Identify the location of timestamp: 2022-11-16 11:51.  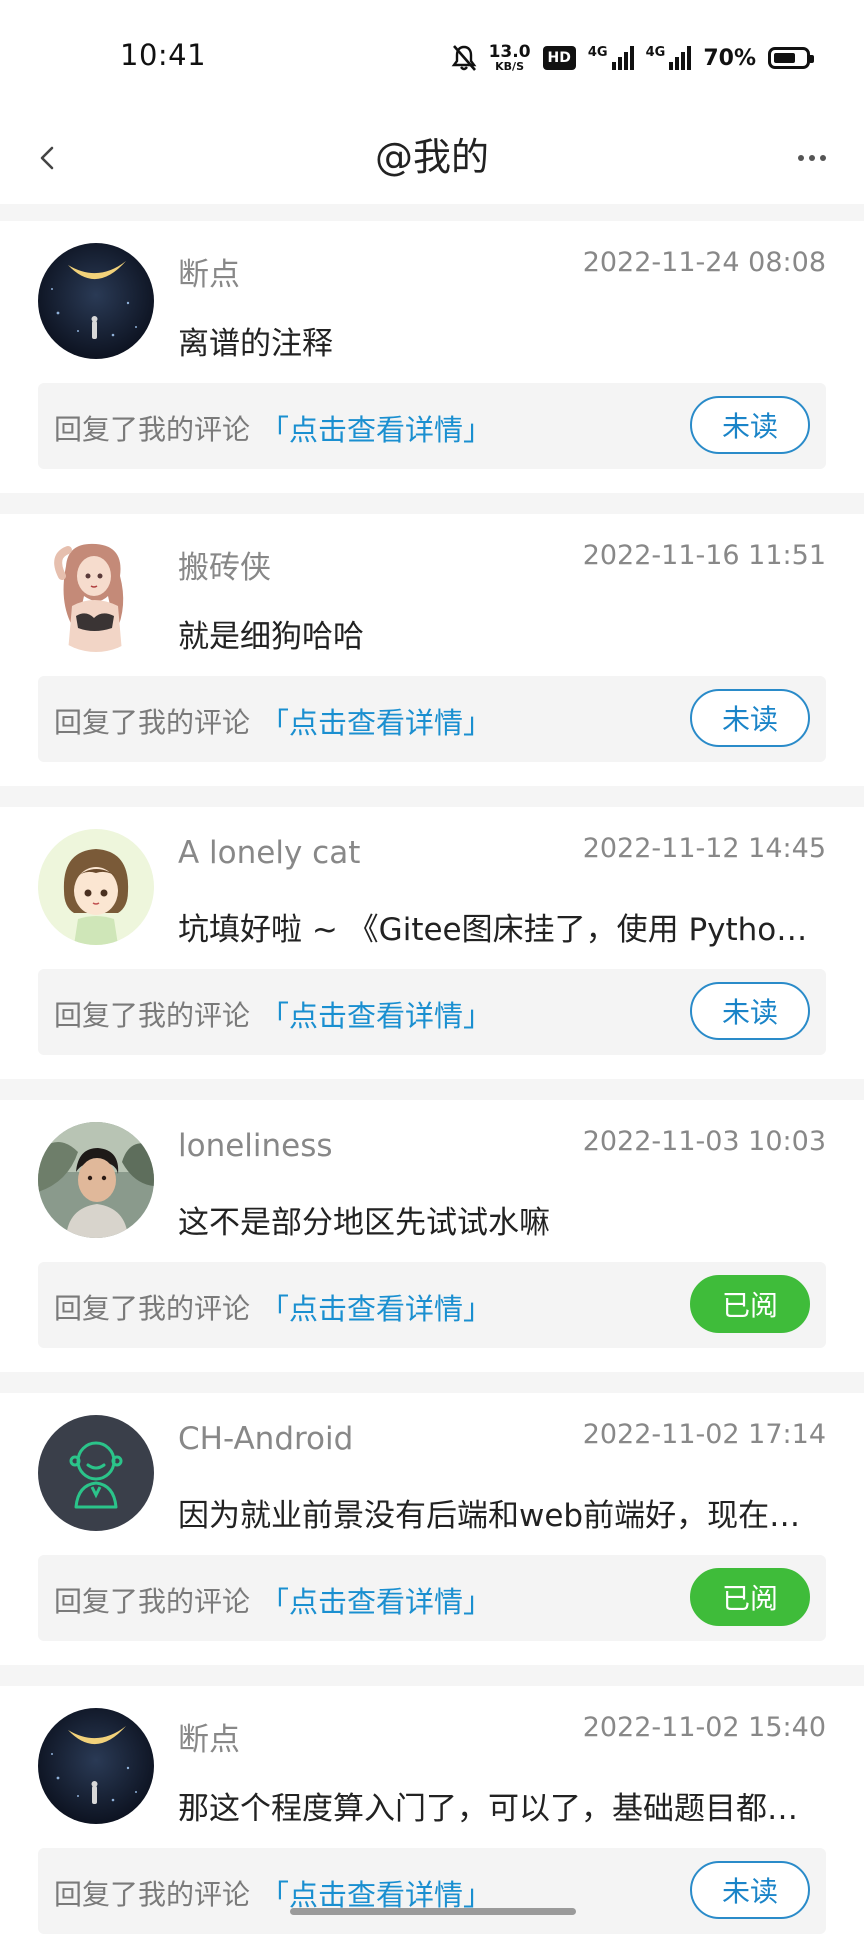
(704, 555).